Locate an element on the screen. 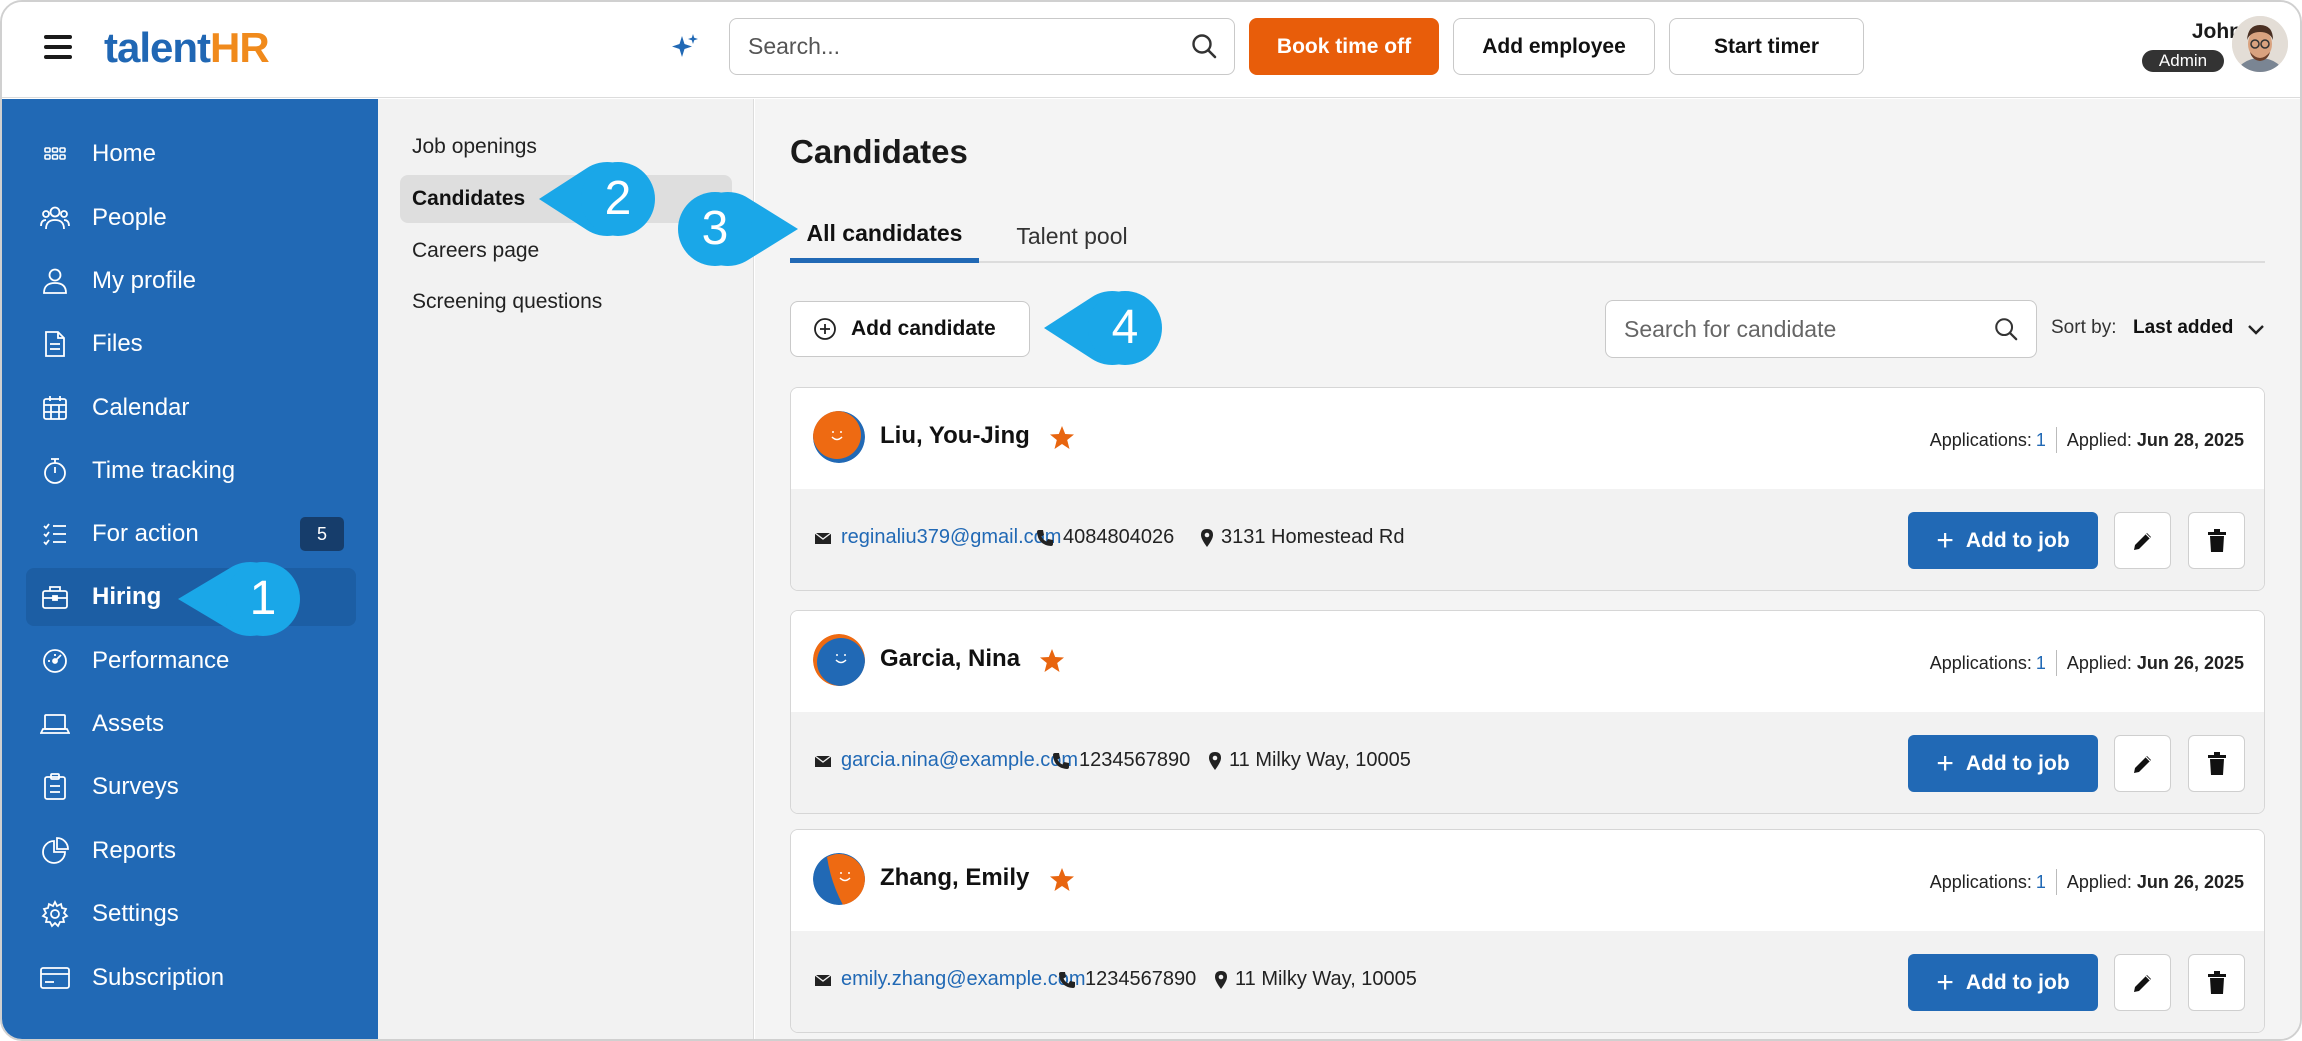 The width and height of the screenshot is (2302, 1041). avatar-icon is located at coordinates (2260, 44).